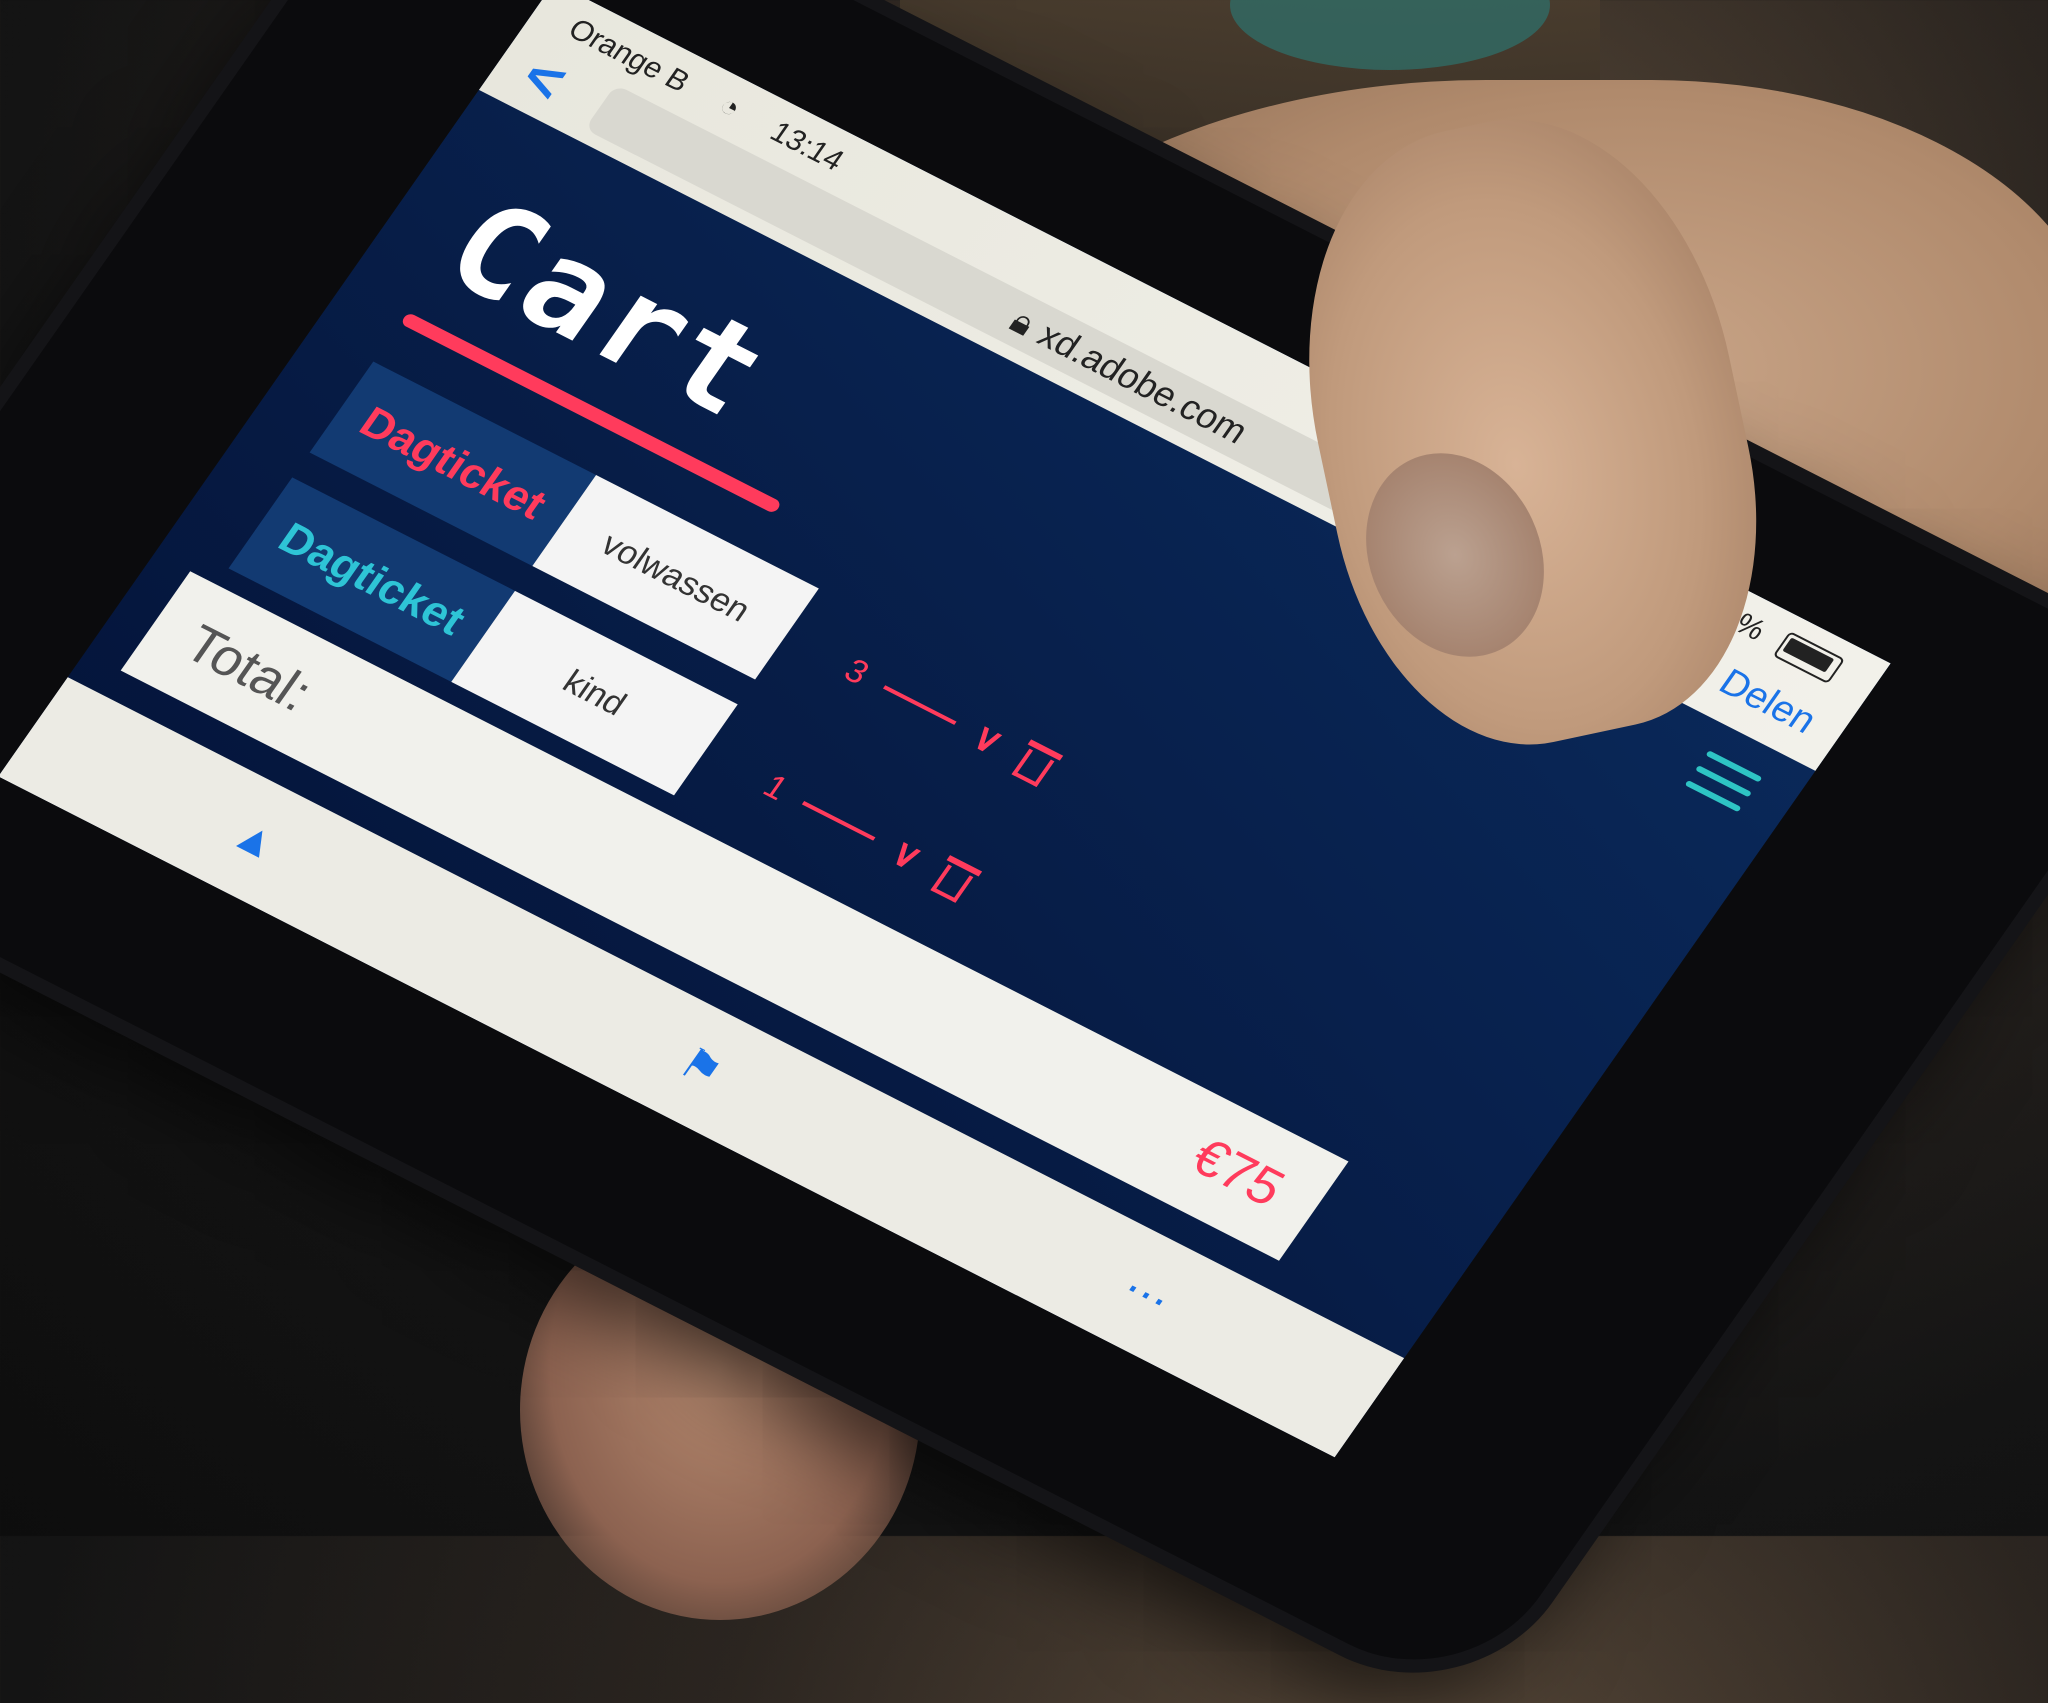 The image size is (2048, 1703). Describe the element at coordinates (1146, 1294) in the screenshot. I see `more-icon: ⋯` at that location.